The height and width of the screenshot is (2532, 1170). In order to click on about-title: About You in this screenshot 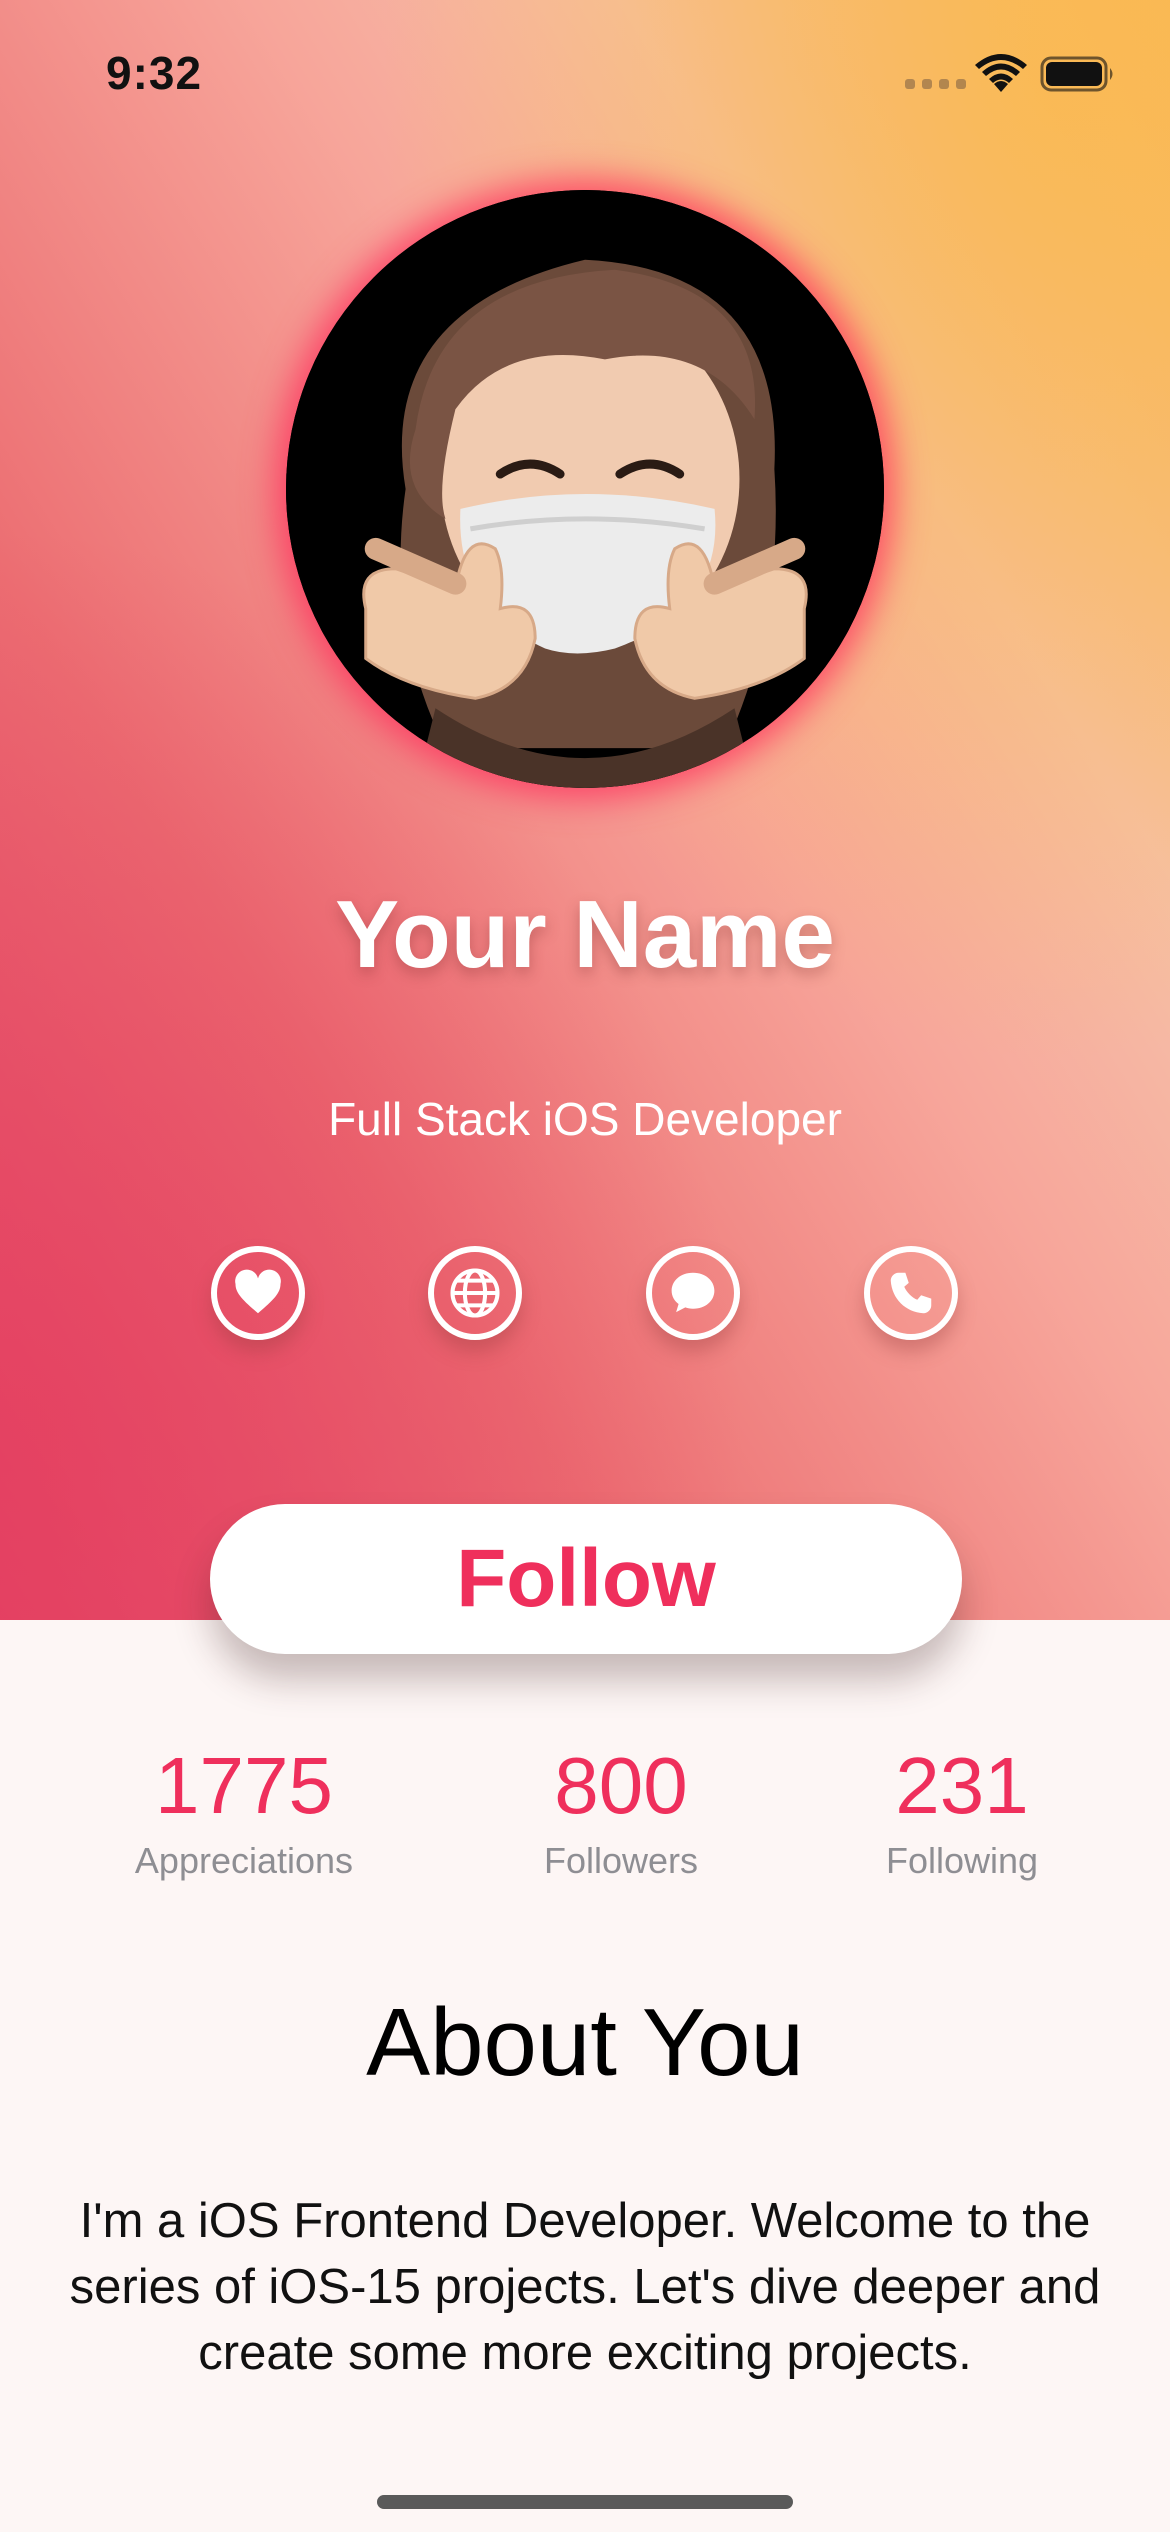, I will do `click(585, 2042)`.